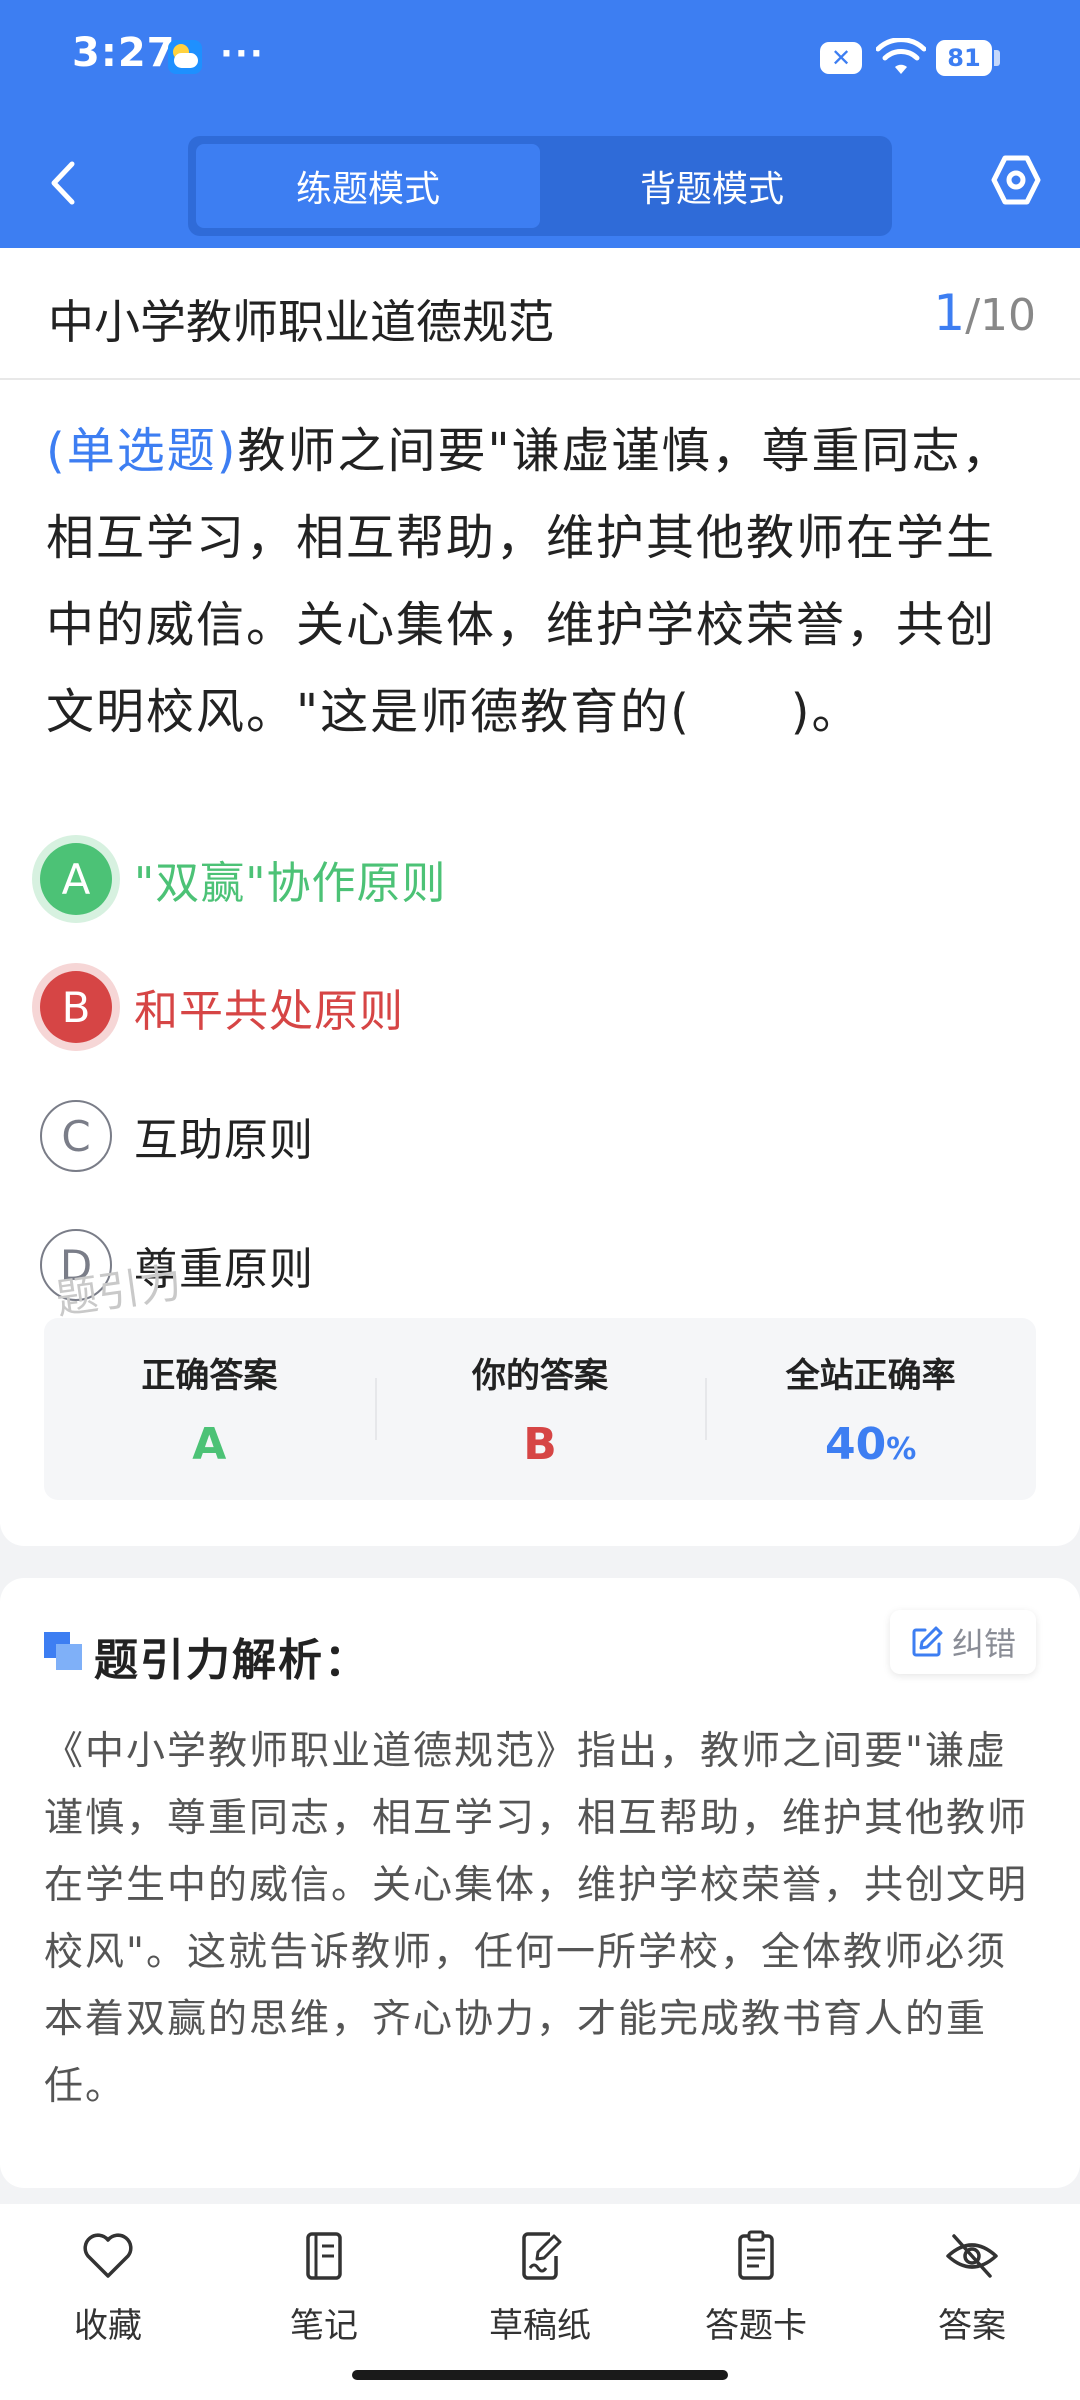  I want to click on your-answer-label: 你的答案, so click(540, 1376).